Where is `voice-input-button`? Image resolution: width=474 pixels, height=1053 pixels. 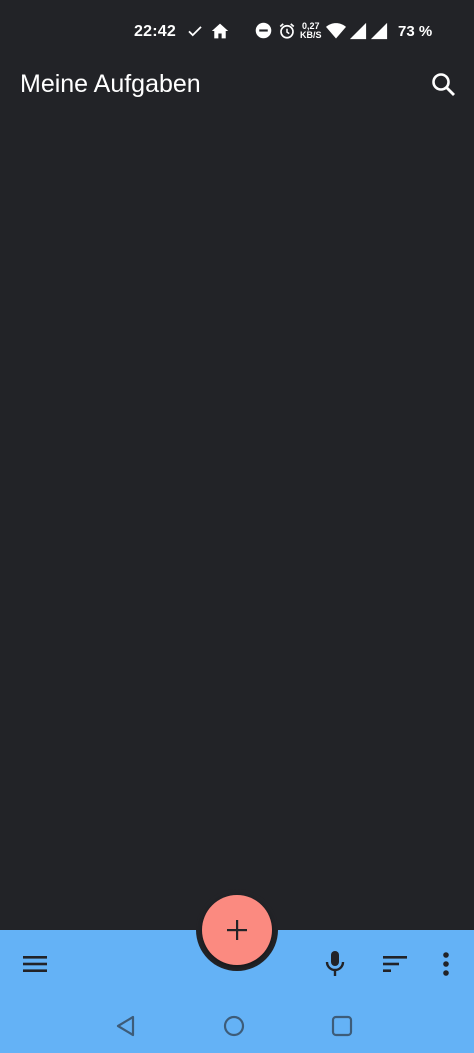
voice-input-button is located at coordinates (335, 966).